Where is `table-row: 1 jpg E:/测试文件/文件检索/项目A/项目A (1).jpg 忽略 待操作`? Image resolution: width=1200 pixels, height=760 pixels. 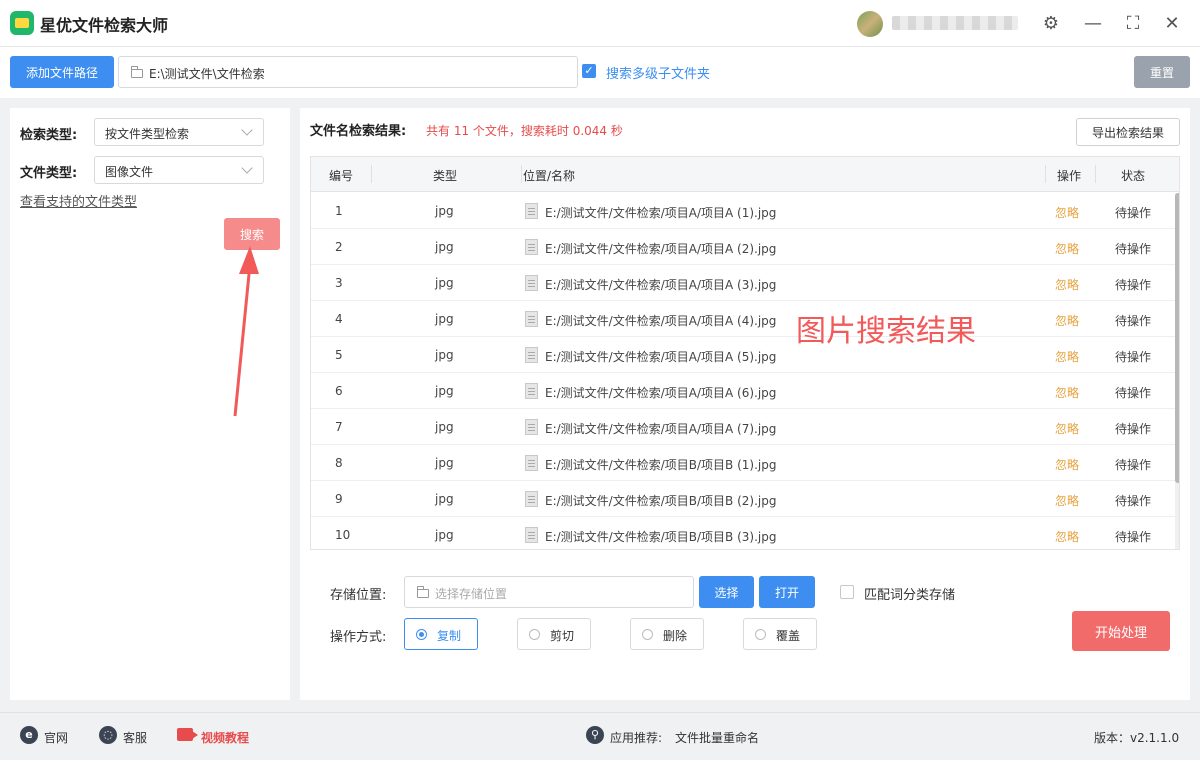 table-row: 1 jpg E:/测试文件/文件检索/项目A/项目A (1).jpg 忽略 待操作 is located at coordinates (743, 211).